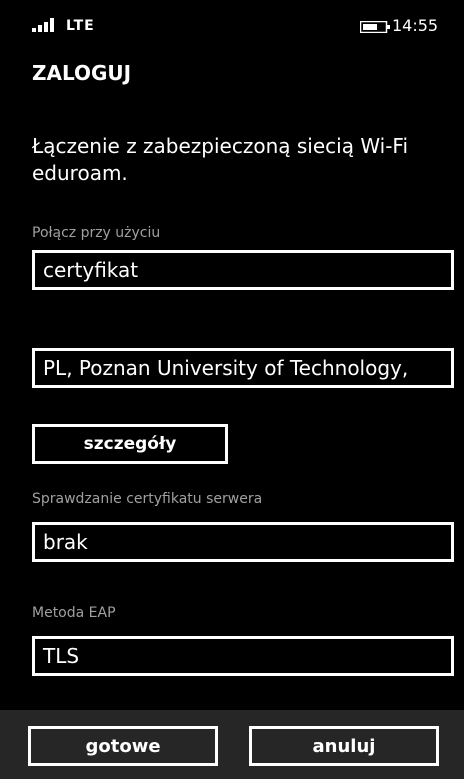  Describe the element at coordinates (123, 746) in the screenshot. I see `done-button: gotowe` at that location.